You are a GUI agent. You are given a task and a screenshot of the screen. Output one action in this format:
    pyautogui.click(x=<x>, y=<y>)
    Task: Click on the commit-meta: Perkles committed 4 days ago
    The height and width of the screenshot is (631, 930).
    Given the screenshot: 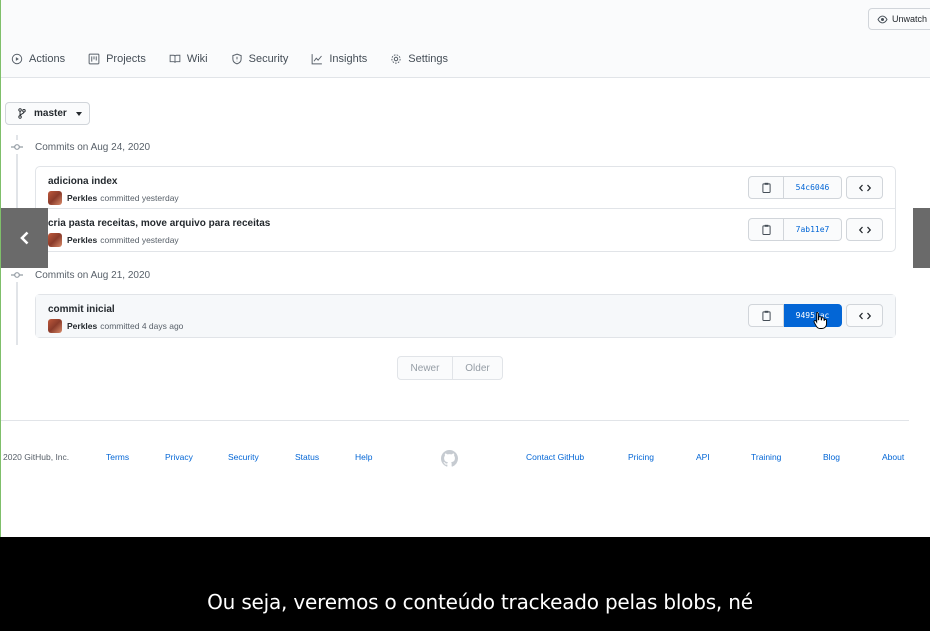 What is the action you would take?
    pyautogui.click(x=115, y=326)
    